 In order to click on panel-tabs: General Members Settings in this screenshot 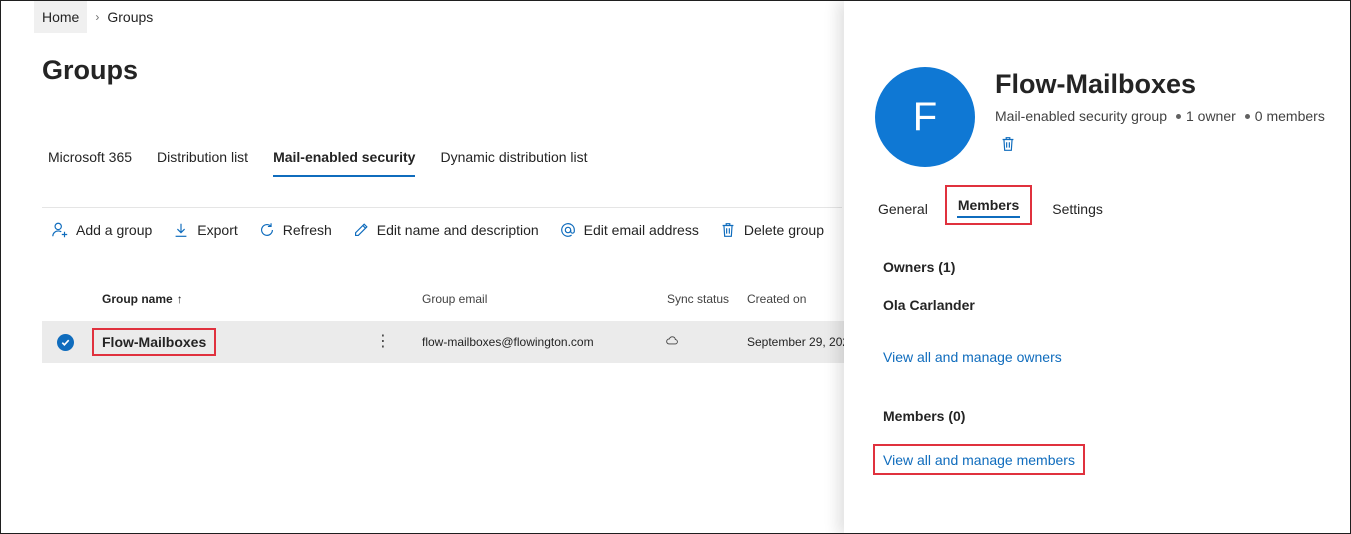, I will do `click(999, 206)`.